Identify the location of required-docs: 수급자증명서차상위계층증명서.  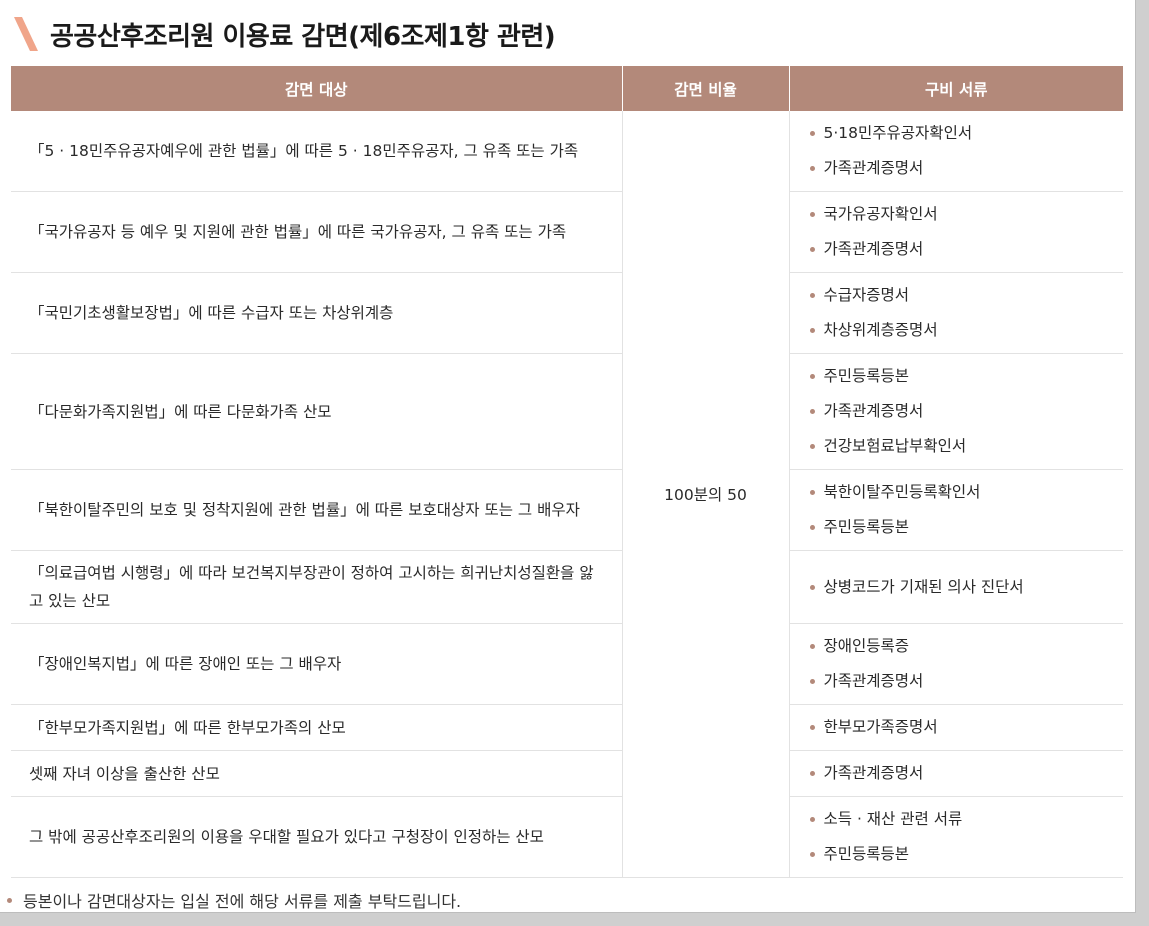
(956, 313).